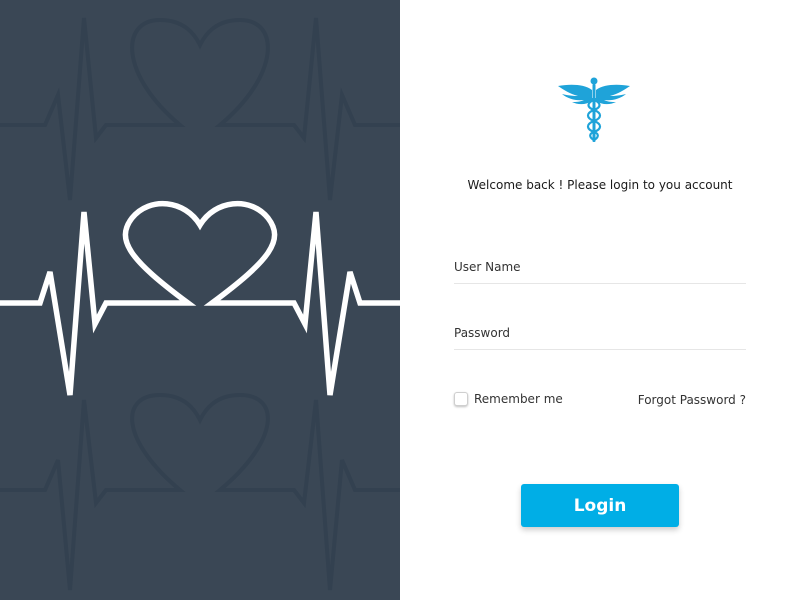 The width and height of the screenshot is (800, 600). I want to click on password-field-wrapper, so click(600, 336).